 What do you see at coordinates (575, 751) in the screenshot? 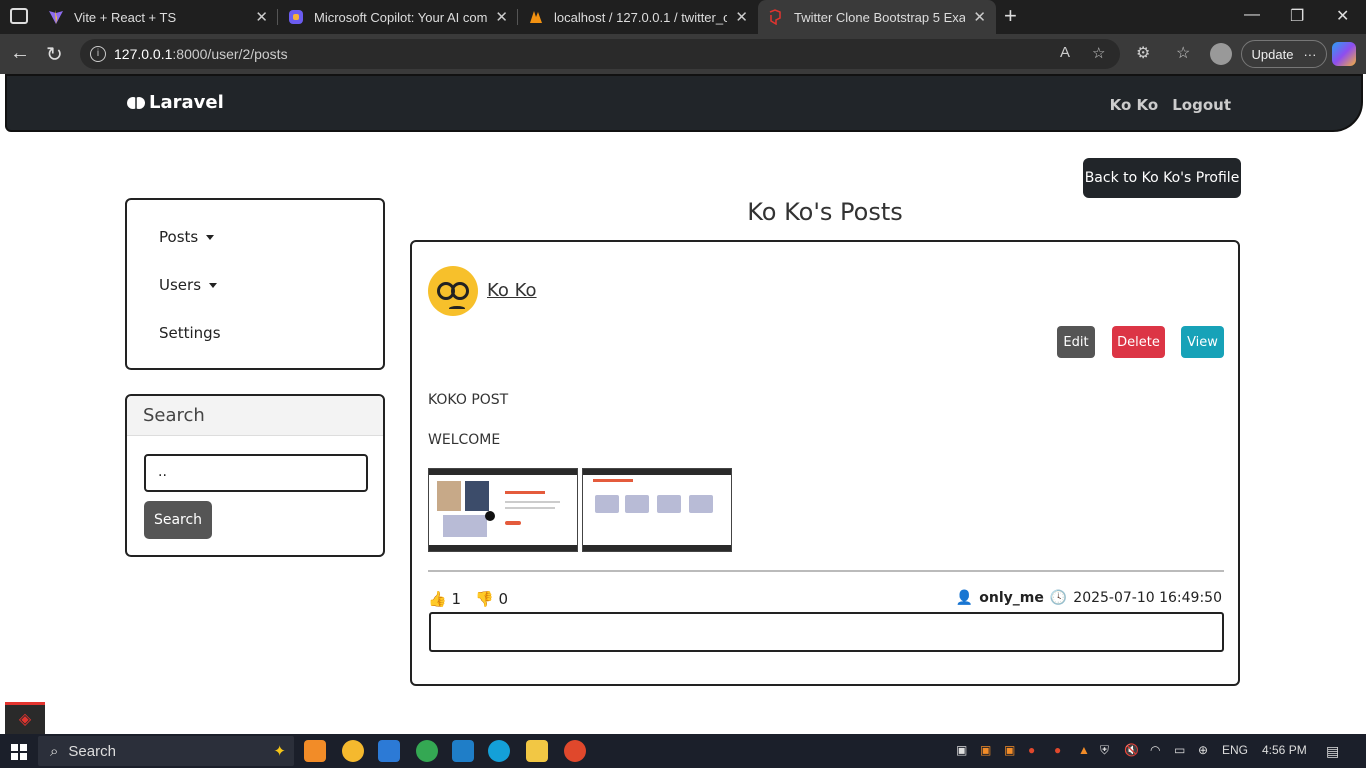
I see `postman-icon` at bounding box center [575, 751].